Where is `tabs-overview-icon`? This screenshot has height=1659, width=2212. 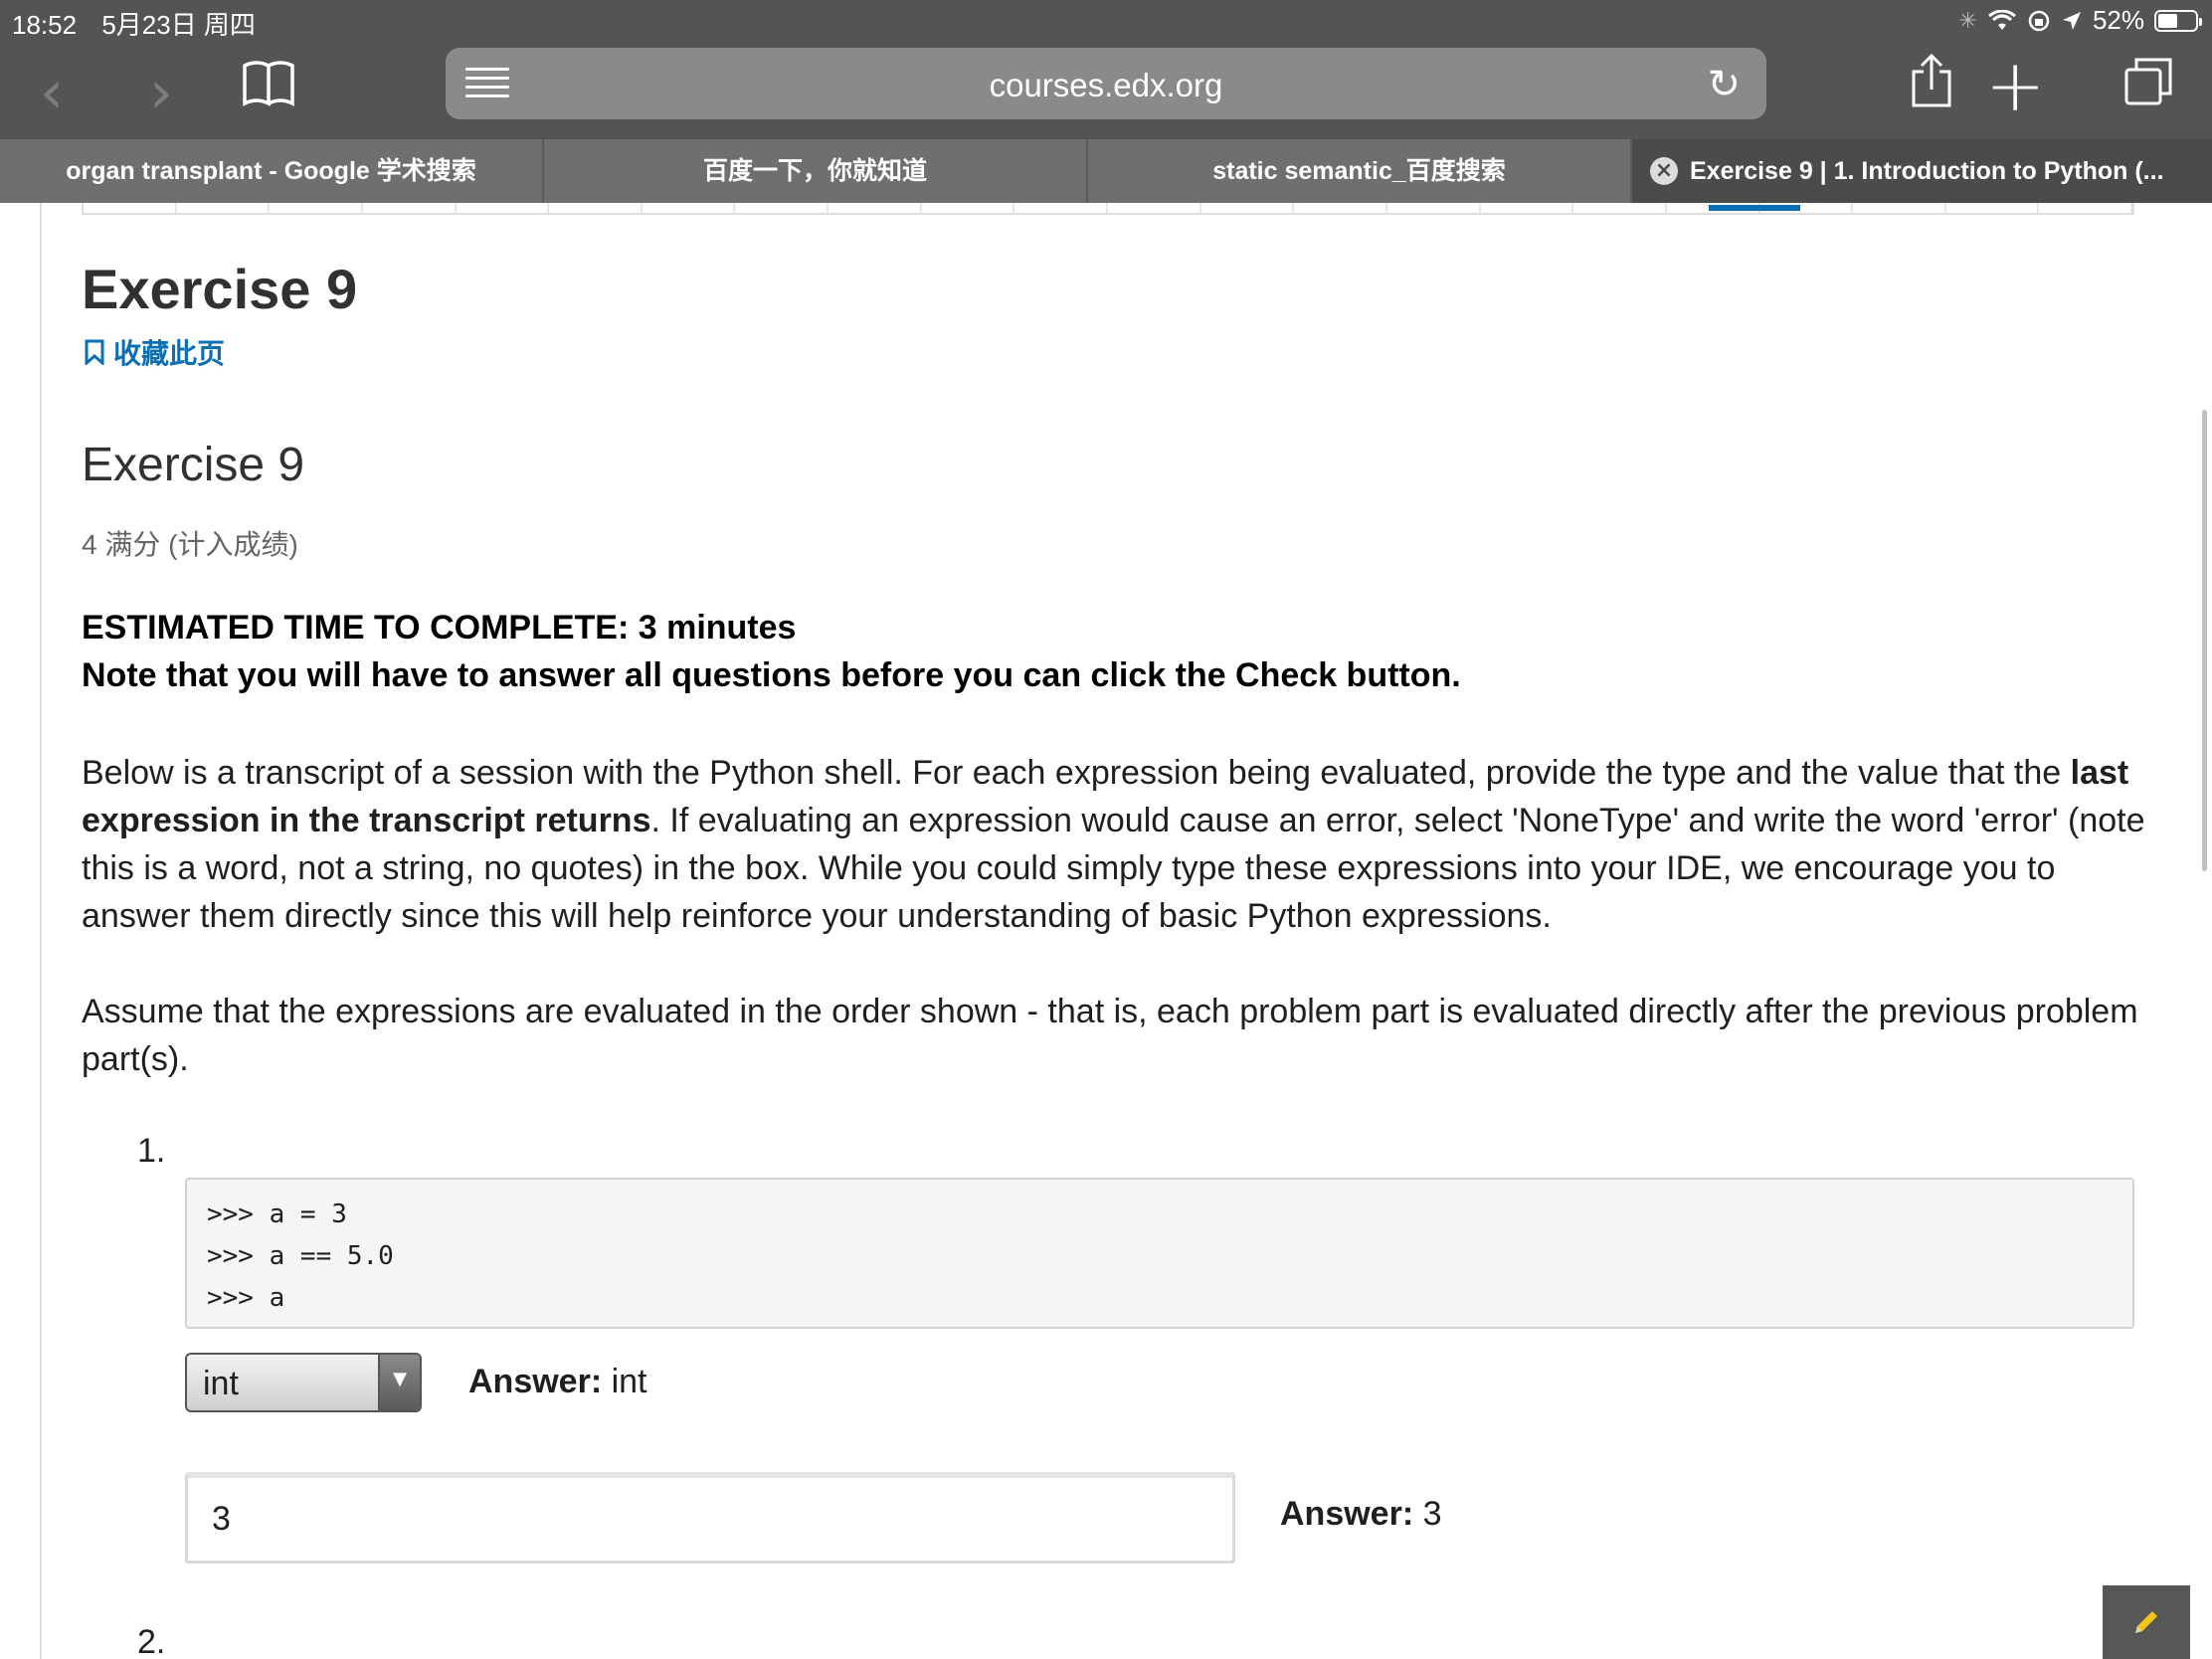
tabs-overview-icon is located at coordinates (2148, 81).